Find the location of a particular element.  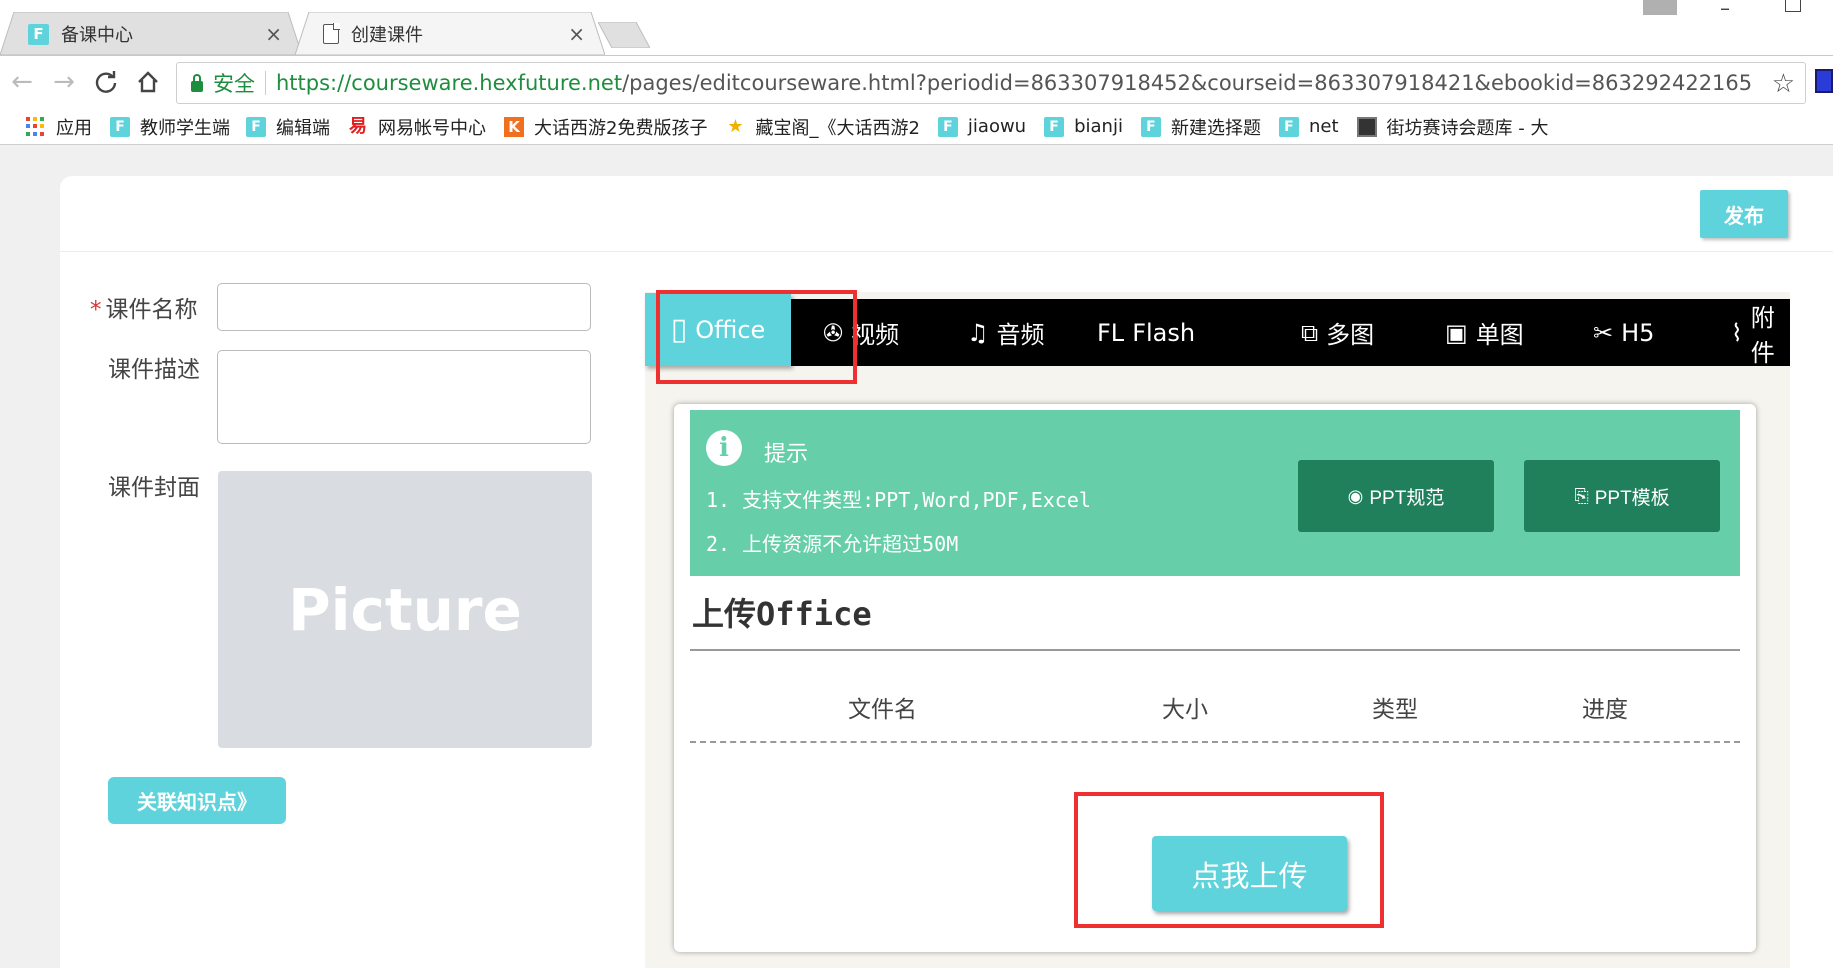

tip-line: 2. 上传资源不允许超过50M is located at coordinates (832, 544).